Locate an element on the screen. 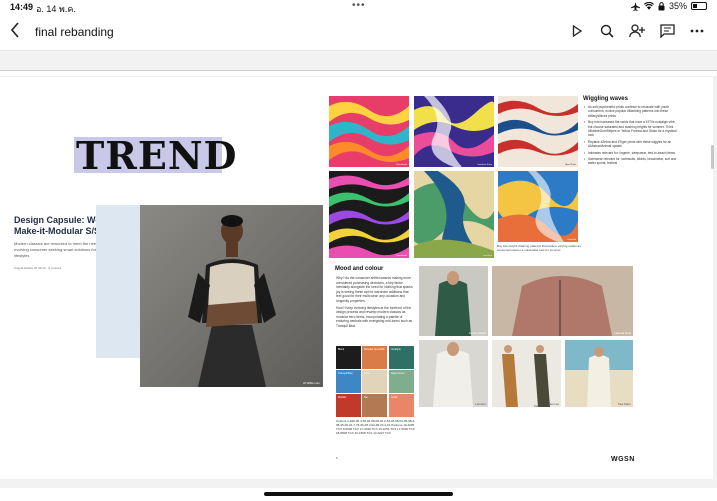 The height and width of the screenshot is (501, 717). print-swatch-5: Lee Koch is located at coordinates (454, 214).